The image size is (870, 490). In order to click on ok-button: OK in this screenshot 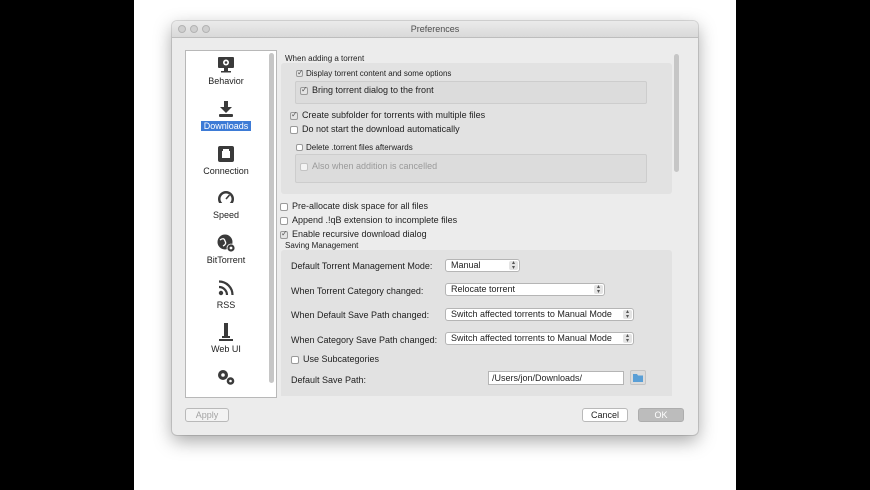, I will do `click(661, 415)`.